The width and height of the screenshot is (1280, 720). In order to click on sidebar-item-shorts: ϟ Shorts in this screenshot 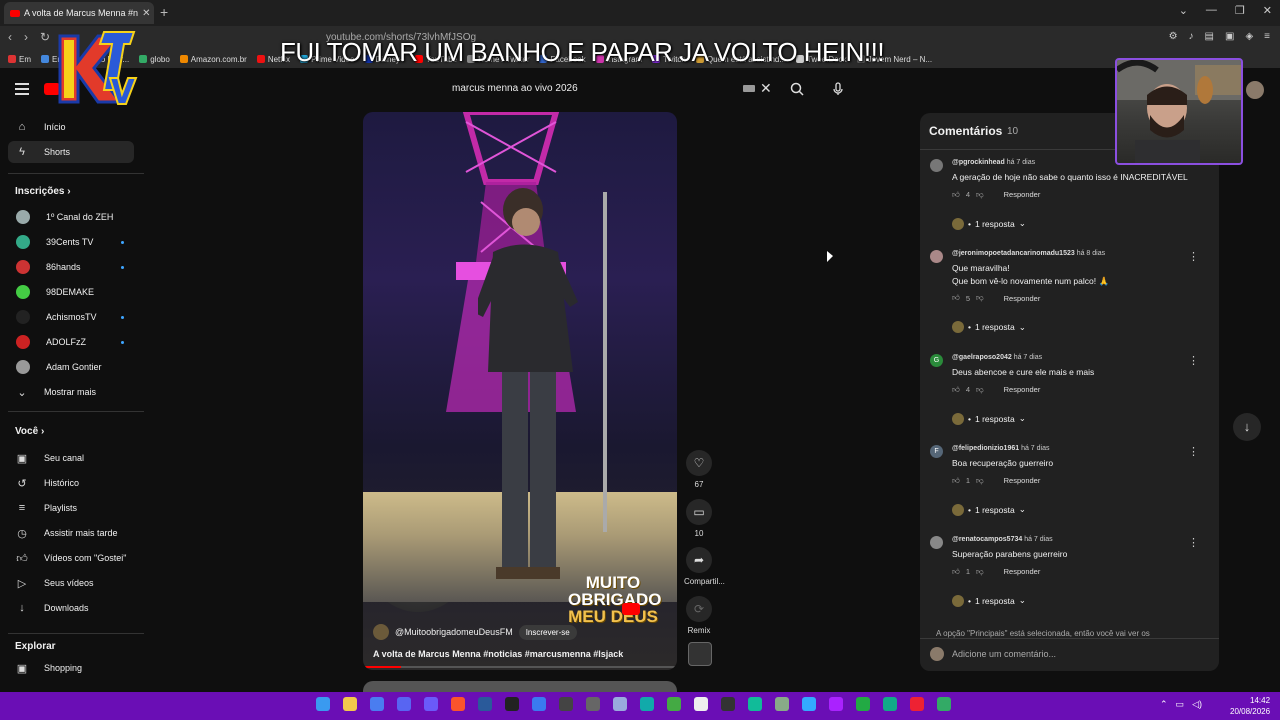, I will do `click(71, 152)`.